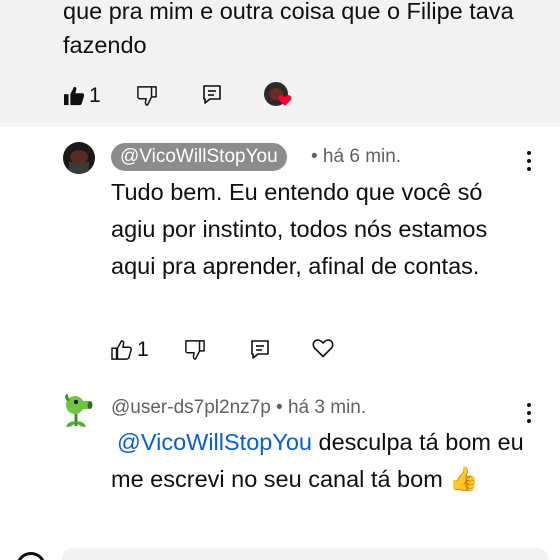  Describe the element at coordinates (74, 96) in the screenshot. I see `thumbs-up-filled-icon` at that location.